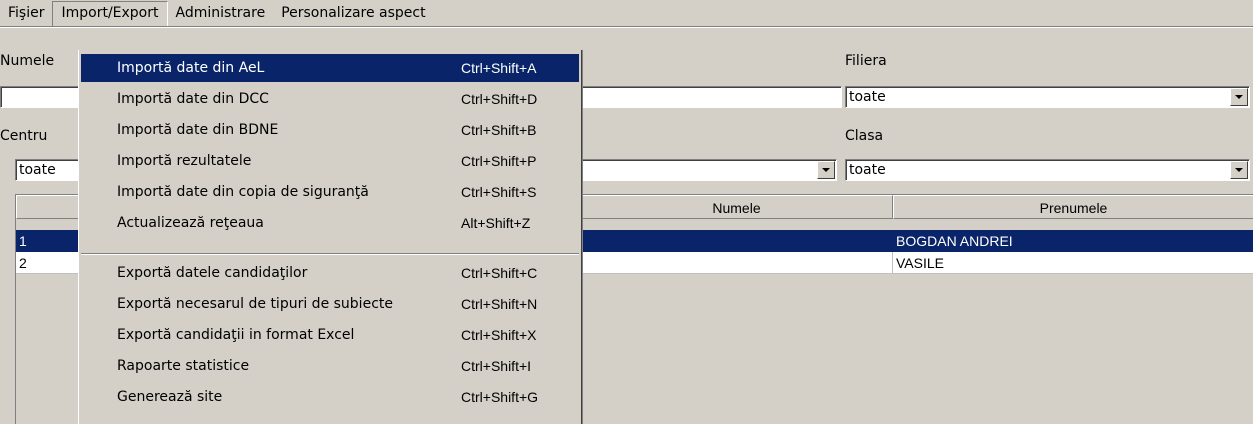  What do you see at coordinates (221, 13) in the screenshot?
I see `menu-administrare: Administrare` at bounding box center [221, 13].